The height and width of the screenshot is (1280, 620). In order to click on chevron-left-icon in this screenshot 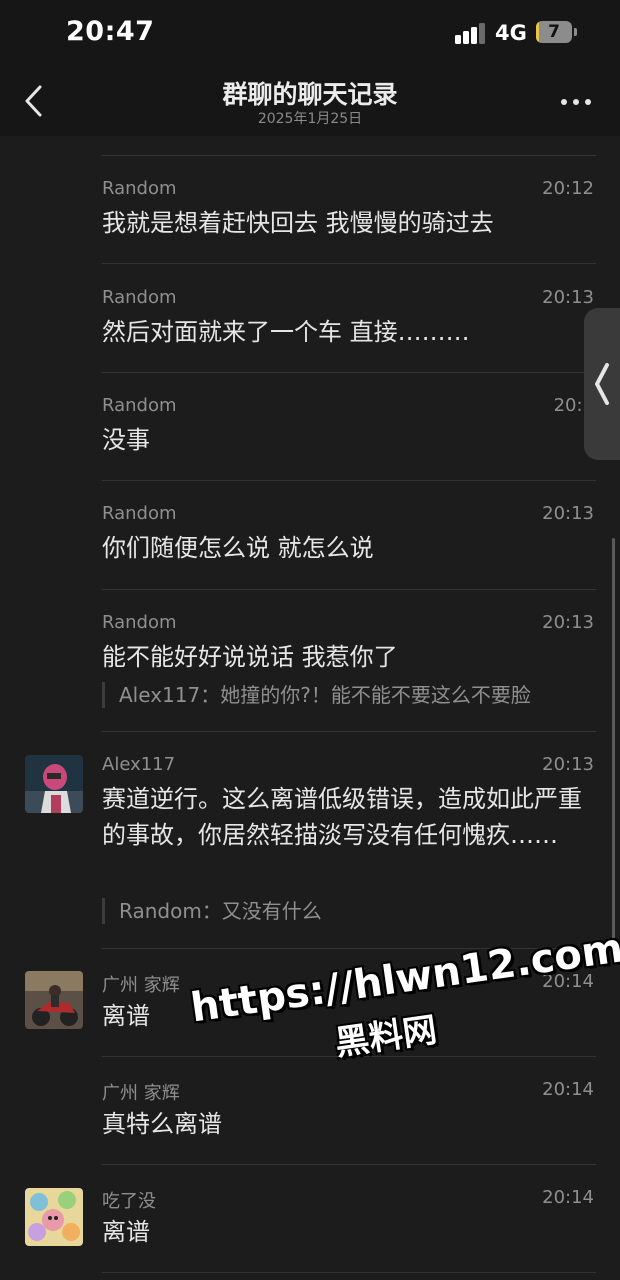, I will do `click(602, 384)`.